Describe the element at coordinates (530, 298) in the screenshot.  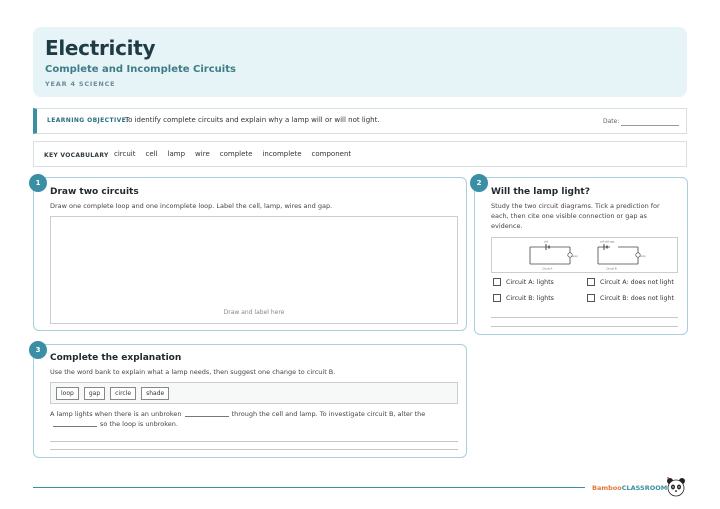
I see `option-label: Circuit B: lights` at that location.